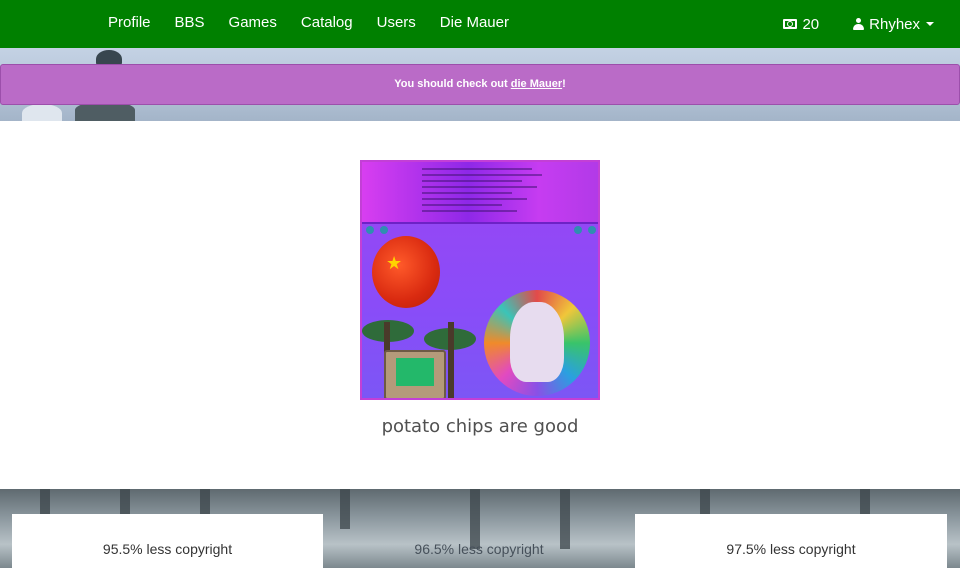  I want to click on computer-screen, so click(415, 372).